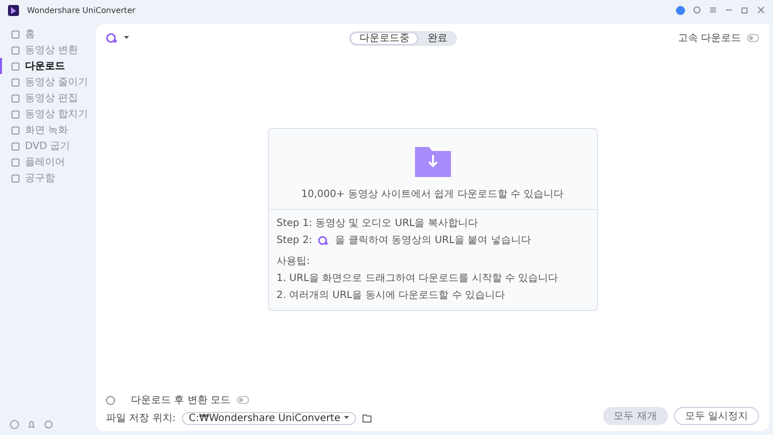 Image resolution: width=773 pixels, height=435 pixels. I want to click on tips-title: 사용팁:, so click(293, 261).